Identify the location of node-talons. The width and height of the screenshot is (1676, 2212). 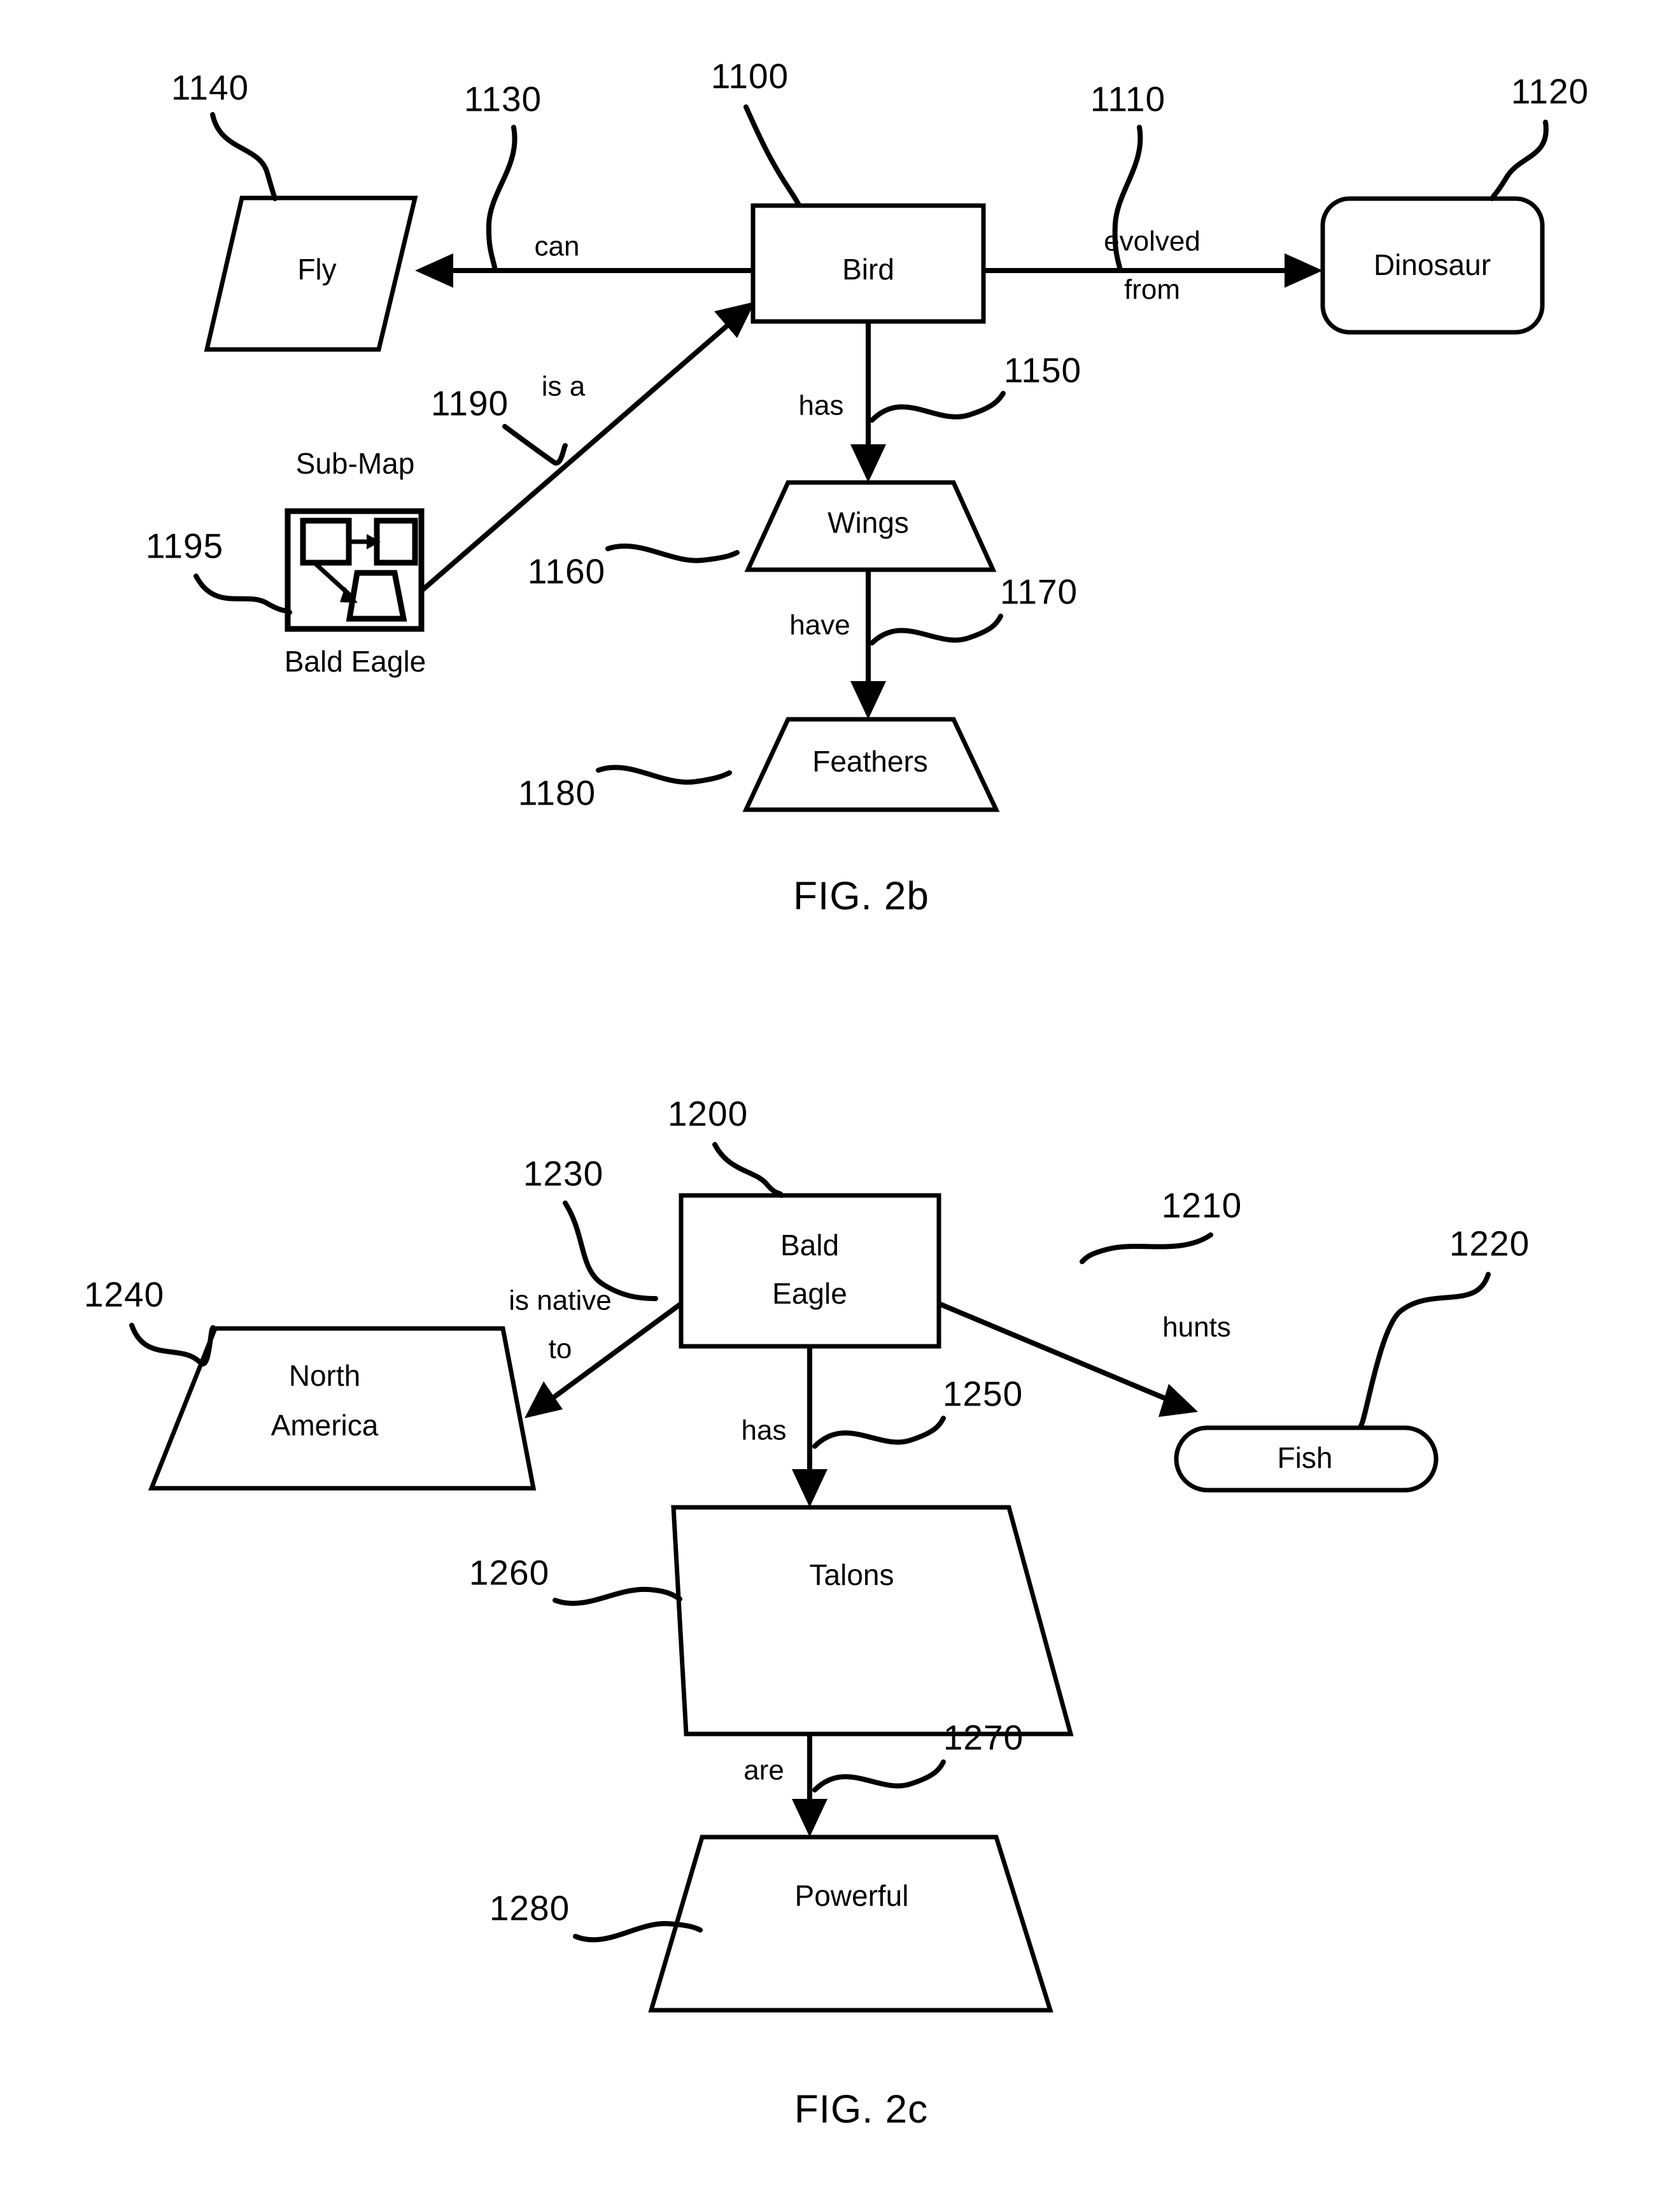
(872, 1620).